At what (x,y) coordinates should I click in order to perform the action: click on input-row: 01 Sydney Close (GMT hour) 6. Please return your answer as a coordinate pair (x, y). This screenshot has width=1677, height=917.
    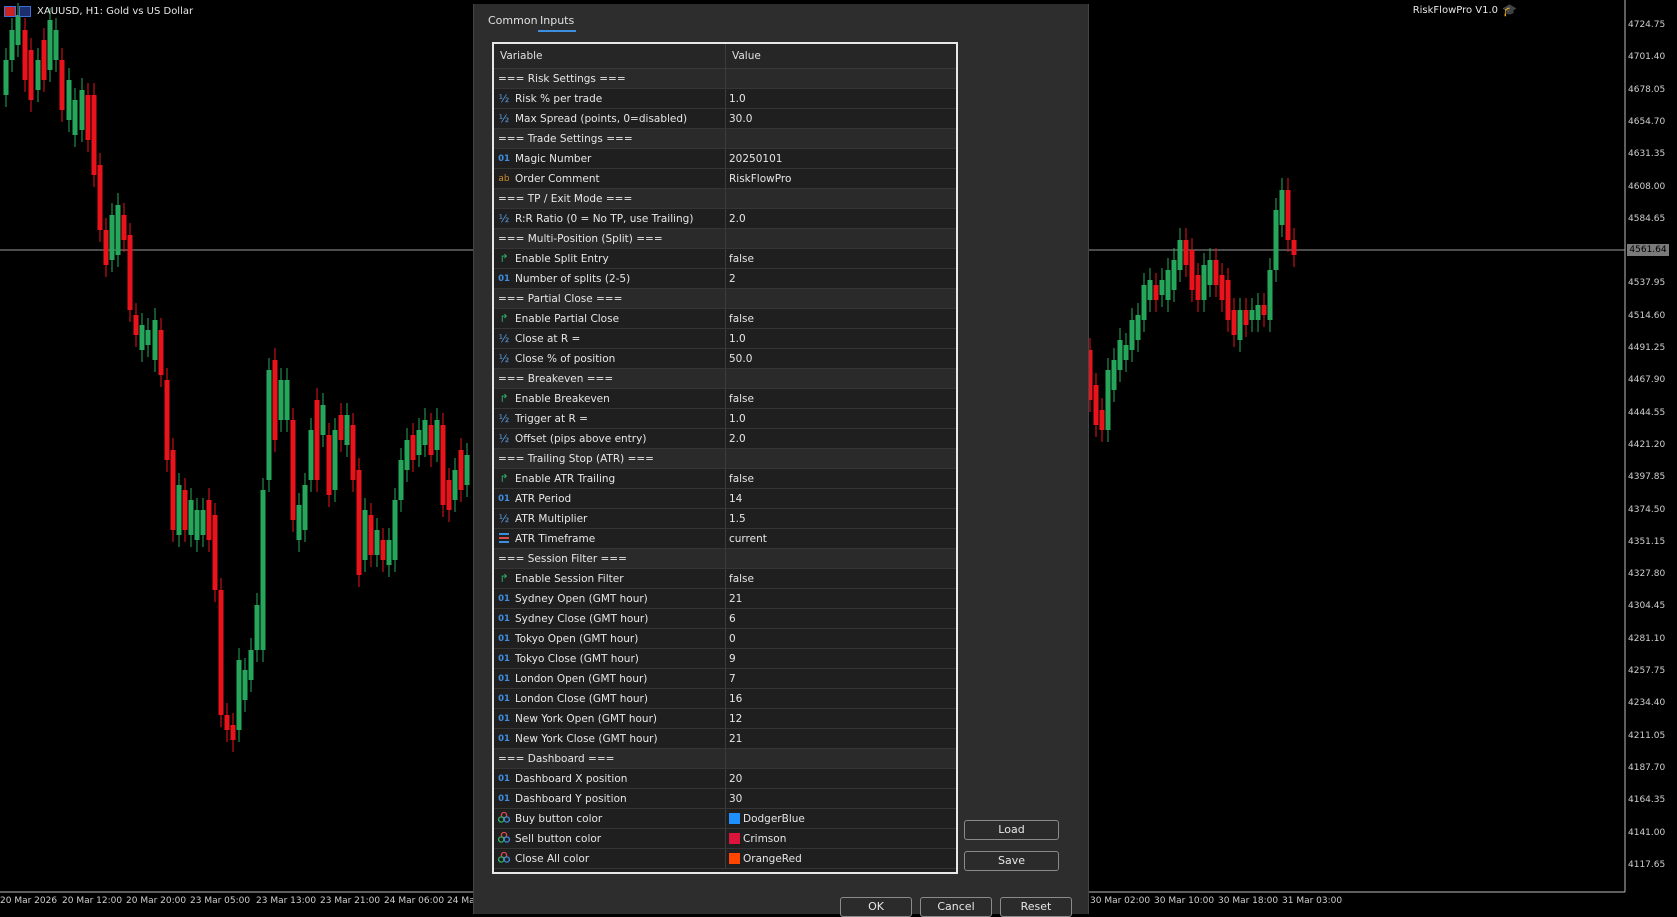
    Looking at the image, I should click on (725, 619).